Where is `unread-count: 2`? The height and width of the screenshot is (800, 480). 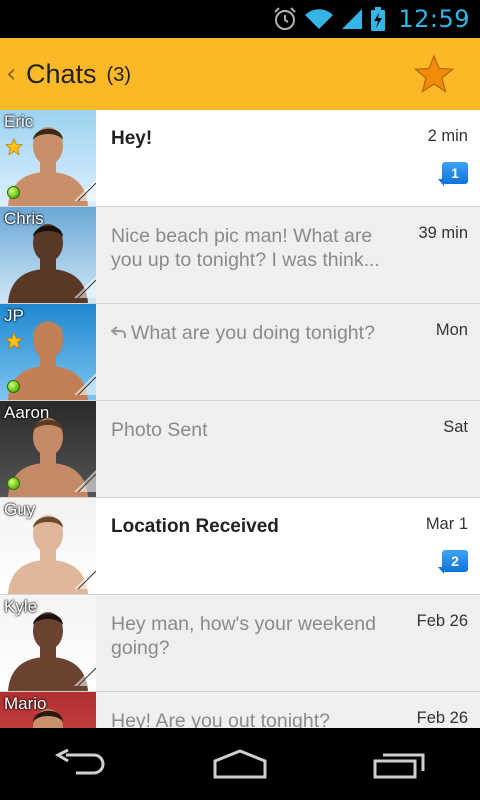 unread-count: 2 is located at coordinates (455, 561).